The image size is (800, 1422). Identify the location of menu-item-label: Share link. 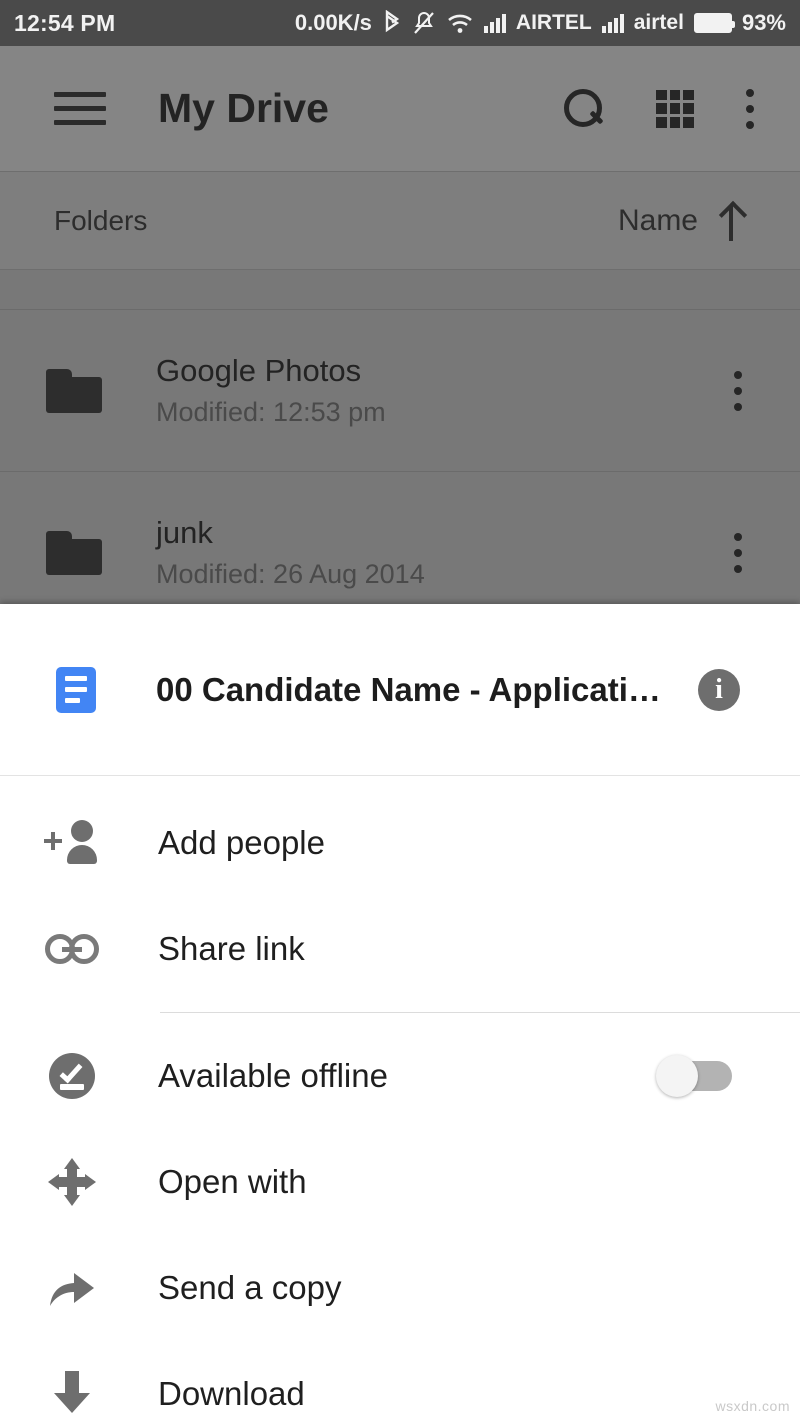
(231, 948).